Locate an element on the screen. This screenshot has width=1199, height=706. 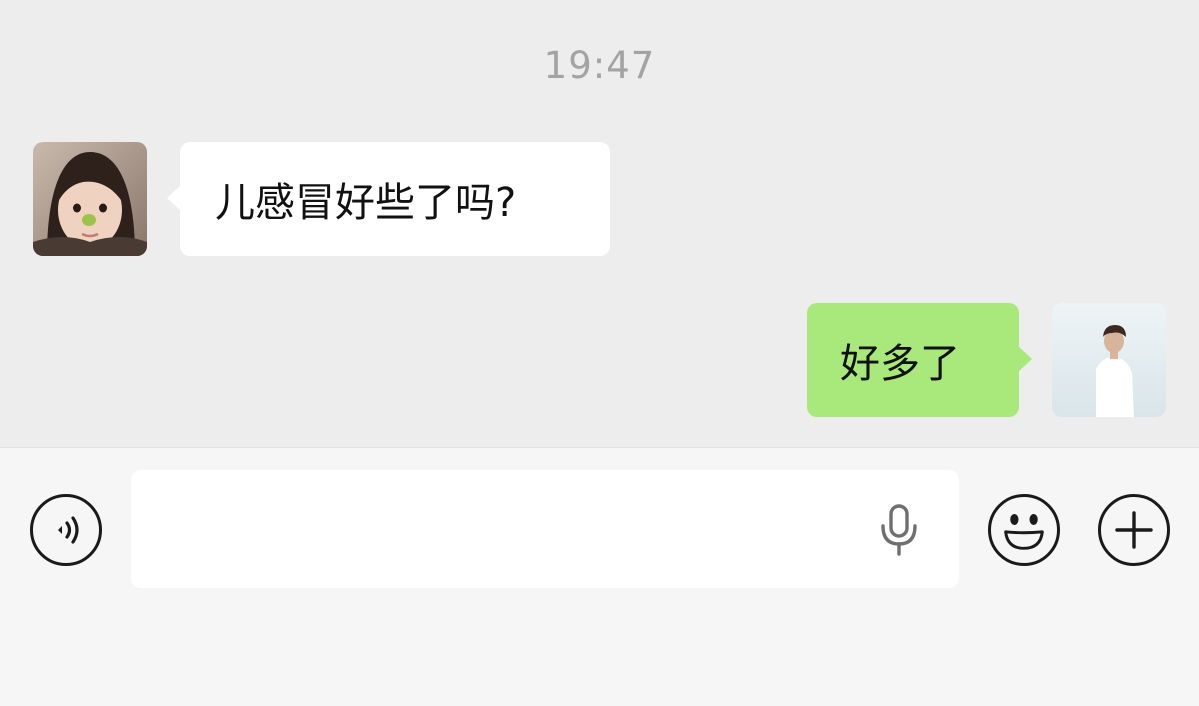
more-options-button is located at coordinates (1134, 530).